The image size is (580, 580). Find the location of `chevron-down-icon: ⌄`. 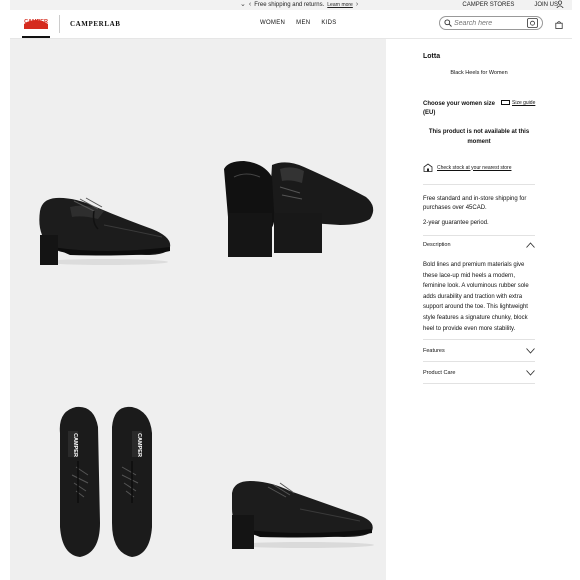

chevron-down-icon: ⌄ is located at coordinates (243, 5).